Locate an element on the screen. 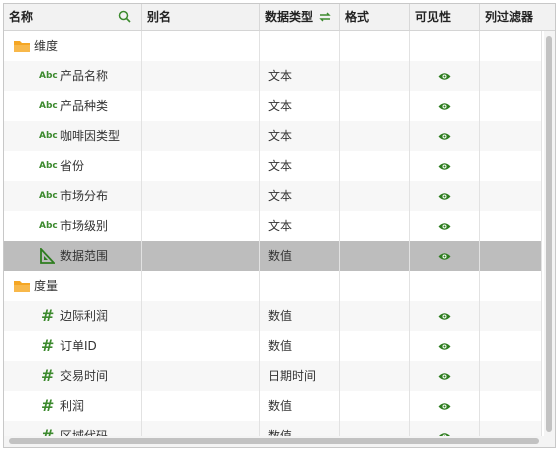 The height and width of the screenshot is (452, 560). field-row: # 利润 数值 is located at coordinates (273, 406).